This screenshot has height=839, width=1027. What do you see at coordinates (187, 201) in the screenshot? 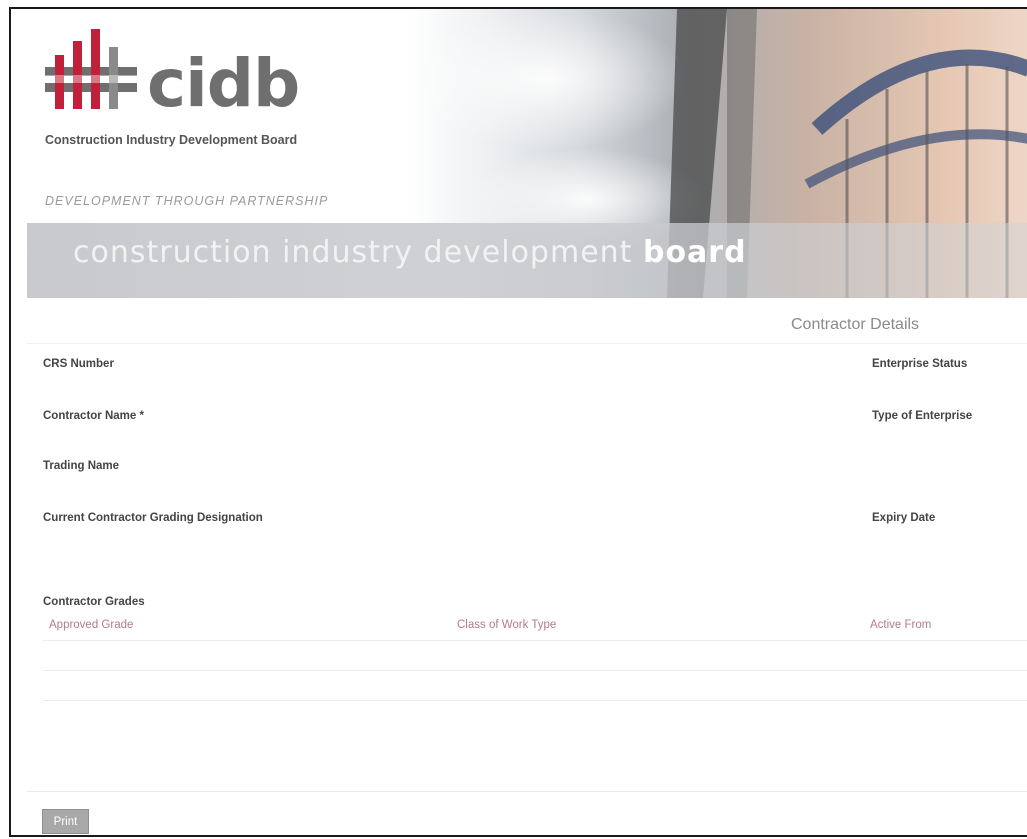
I see `tagline: DEVELOPMENT THROUGH PARTNERSHIP` at bounding box center [187, 201].